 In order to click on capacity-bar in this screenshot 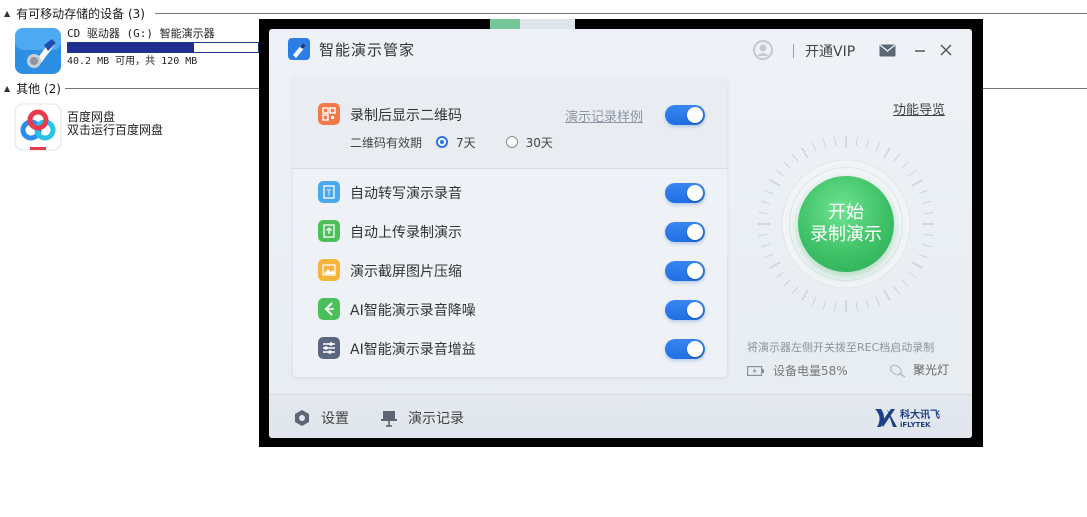, I will do `click(163, 47)`.